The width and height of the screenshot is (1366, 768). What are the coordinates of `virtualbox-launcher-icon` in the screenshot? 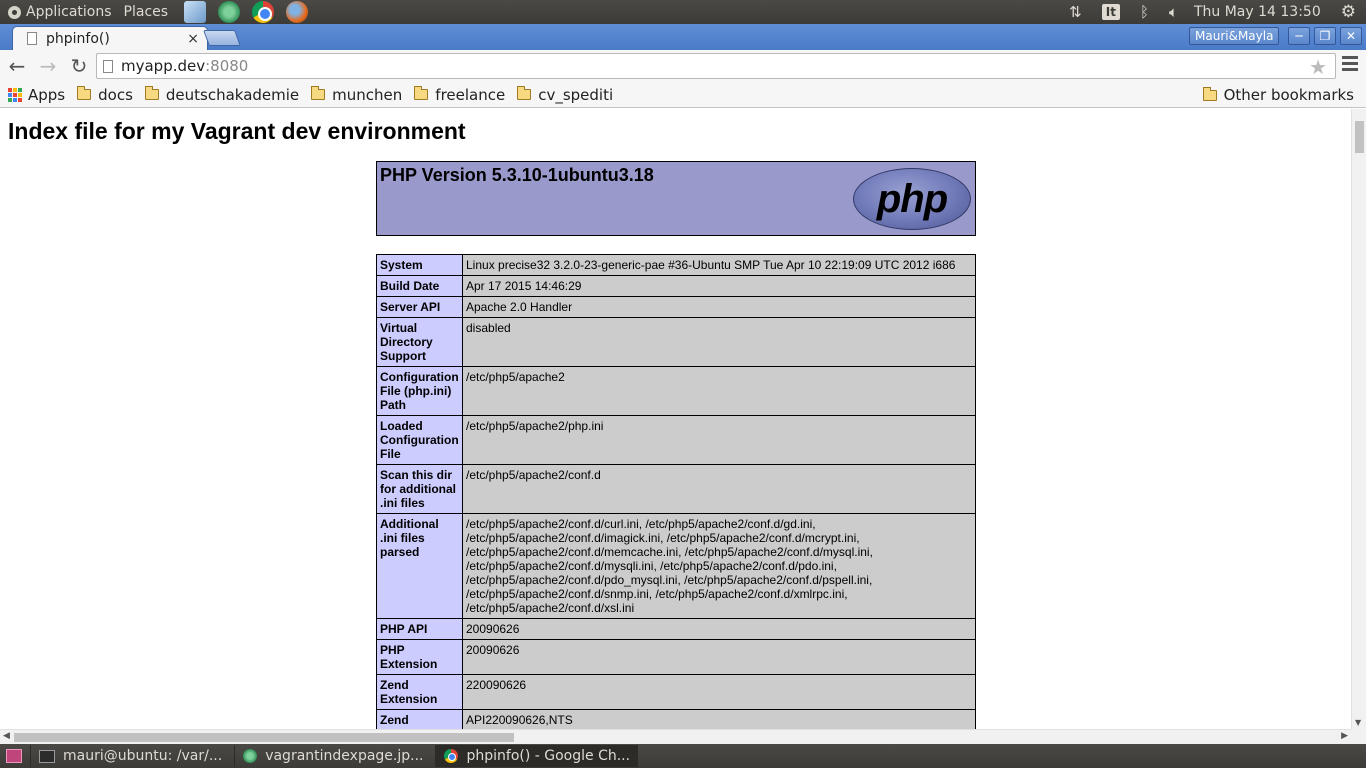 It's located at (195, 12).